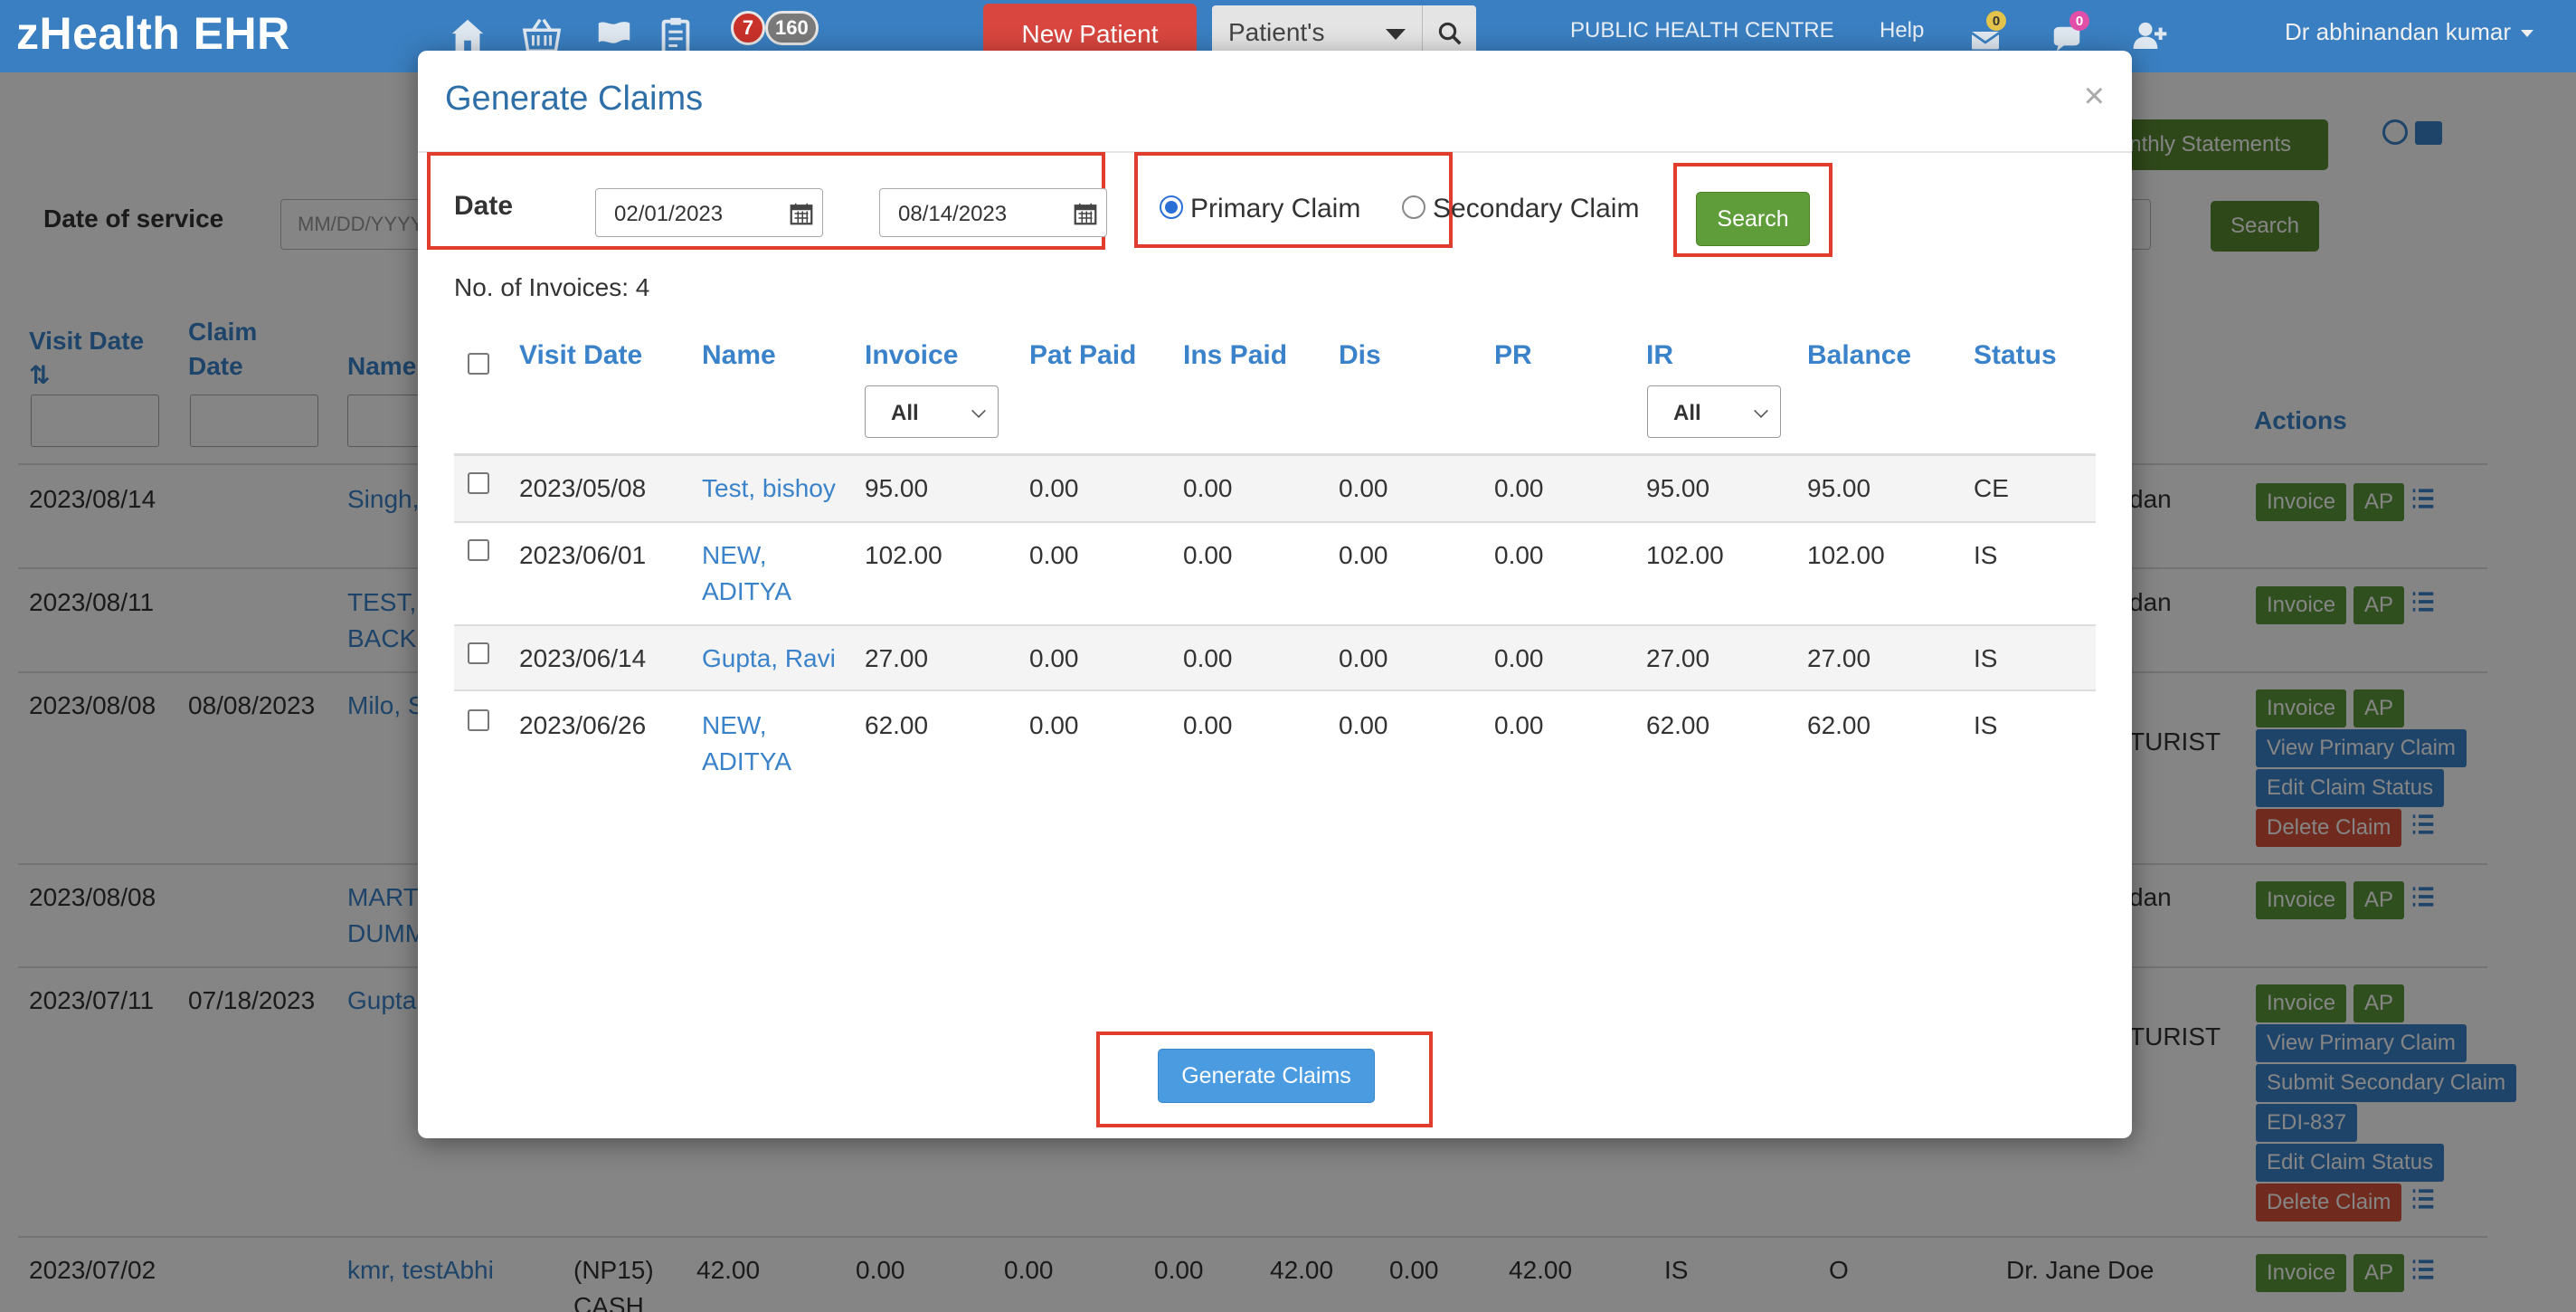 The image size is (2576, 1312). Describe the element at coordinates (2150, 35) in the screenshot. I see `add-user-icon` at that location.